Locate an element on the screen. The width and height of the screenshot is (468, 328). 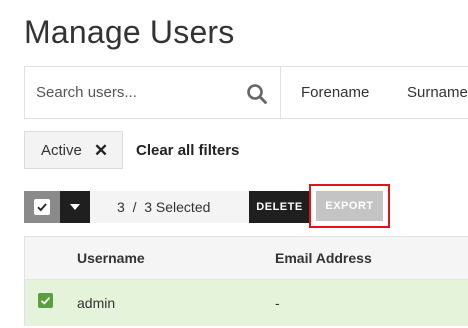
export-button: EXPORT is located at coordinates (349, 206).